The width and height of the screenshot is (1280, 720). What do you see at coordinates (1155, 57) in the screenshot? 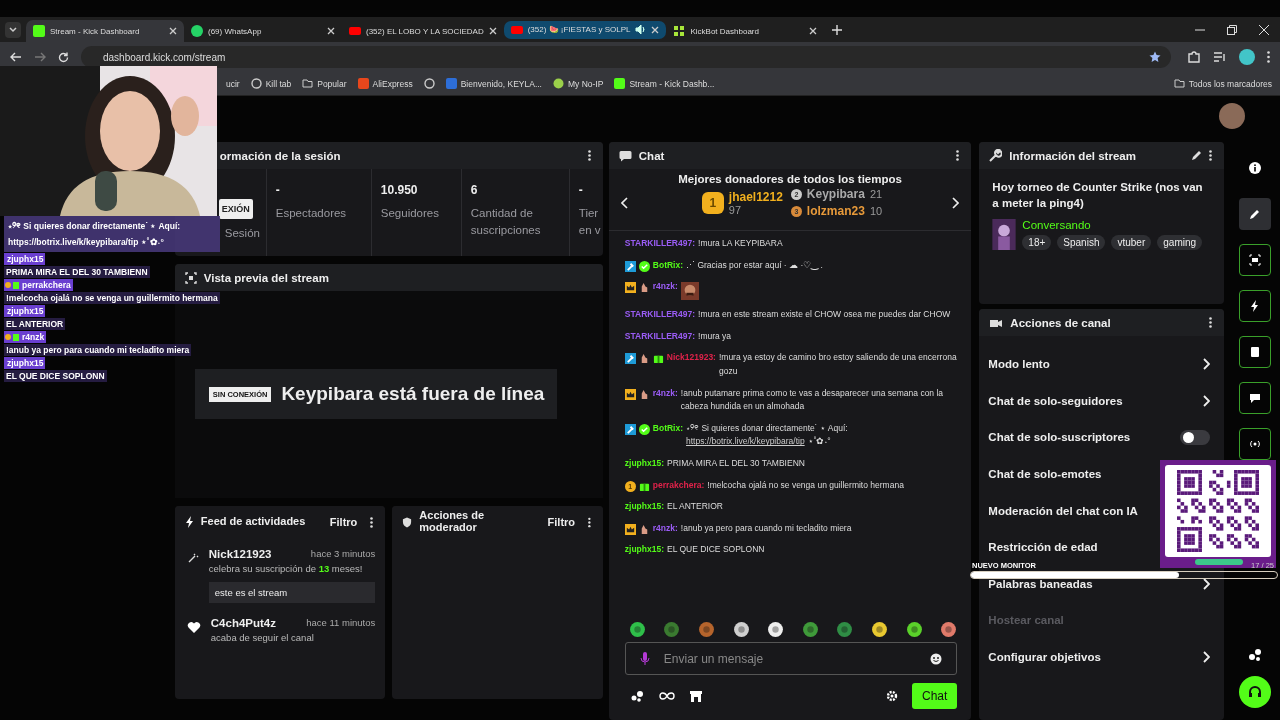
I see `star-icon` at bounding box center [1155, 57].